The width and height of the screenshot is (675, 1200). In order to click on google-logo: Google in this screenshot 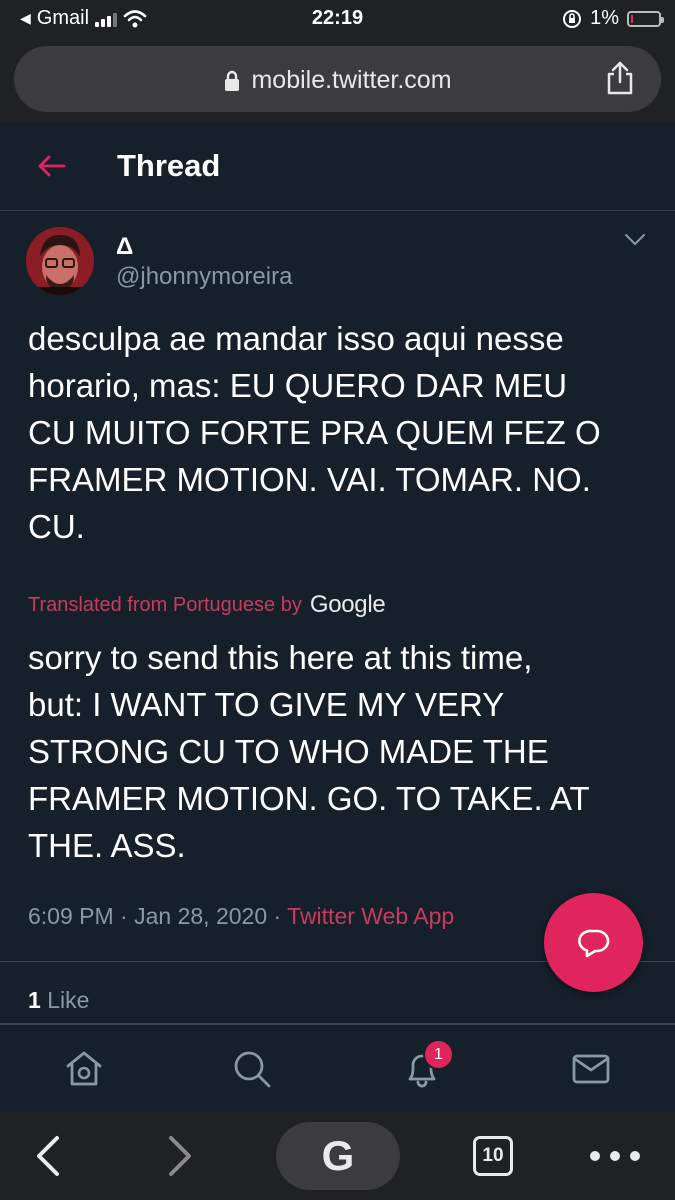, I will do `click(347, 604)`.